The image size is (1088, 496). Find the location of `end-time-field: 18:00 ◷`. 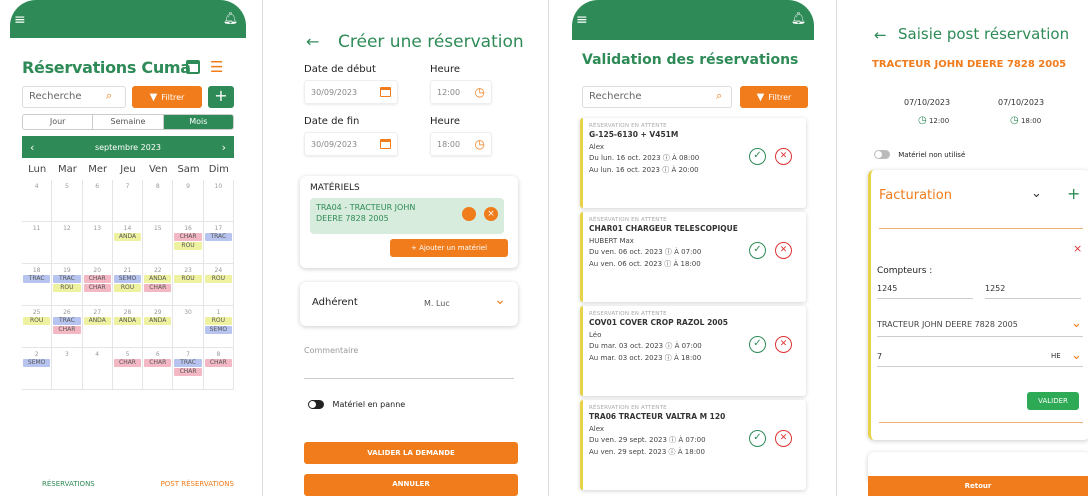

end-time-field: 18:00 ◷ is located at coordinates (461, 144).